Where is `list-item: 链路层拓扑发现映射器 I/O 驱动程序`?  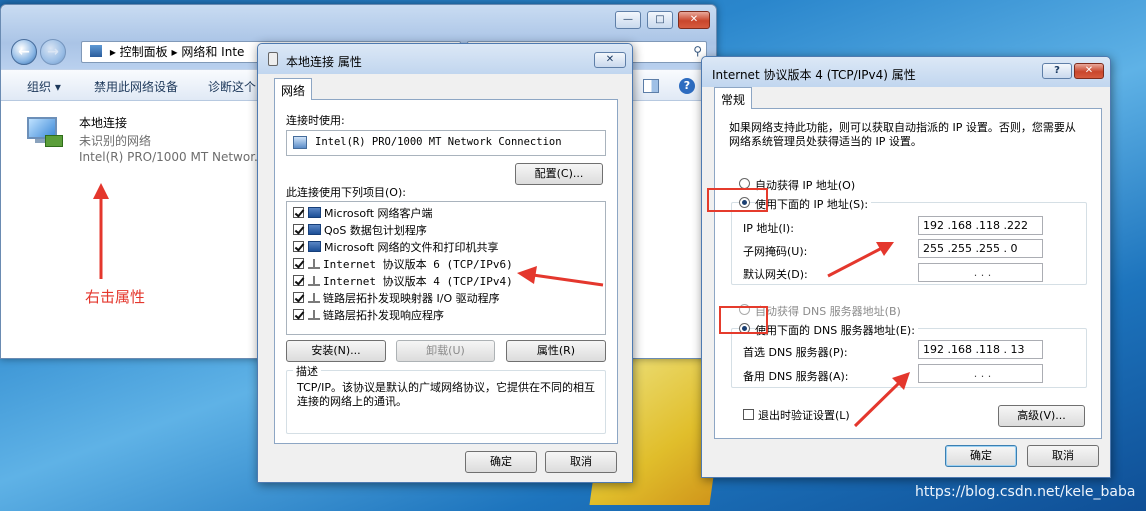
list-item: 链路层拓扑发现映射器 I/O 驱动程序 is located at coordinates (396, 298).